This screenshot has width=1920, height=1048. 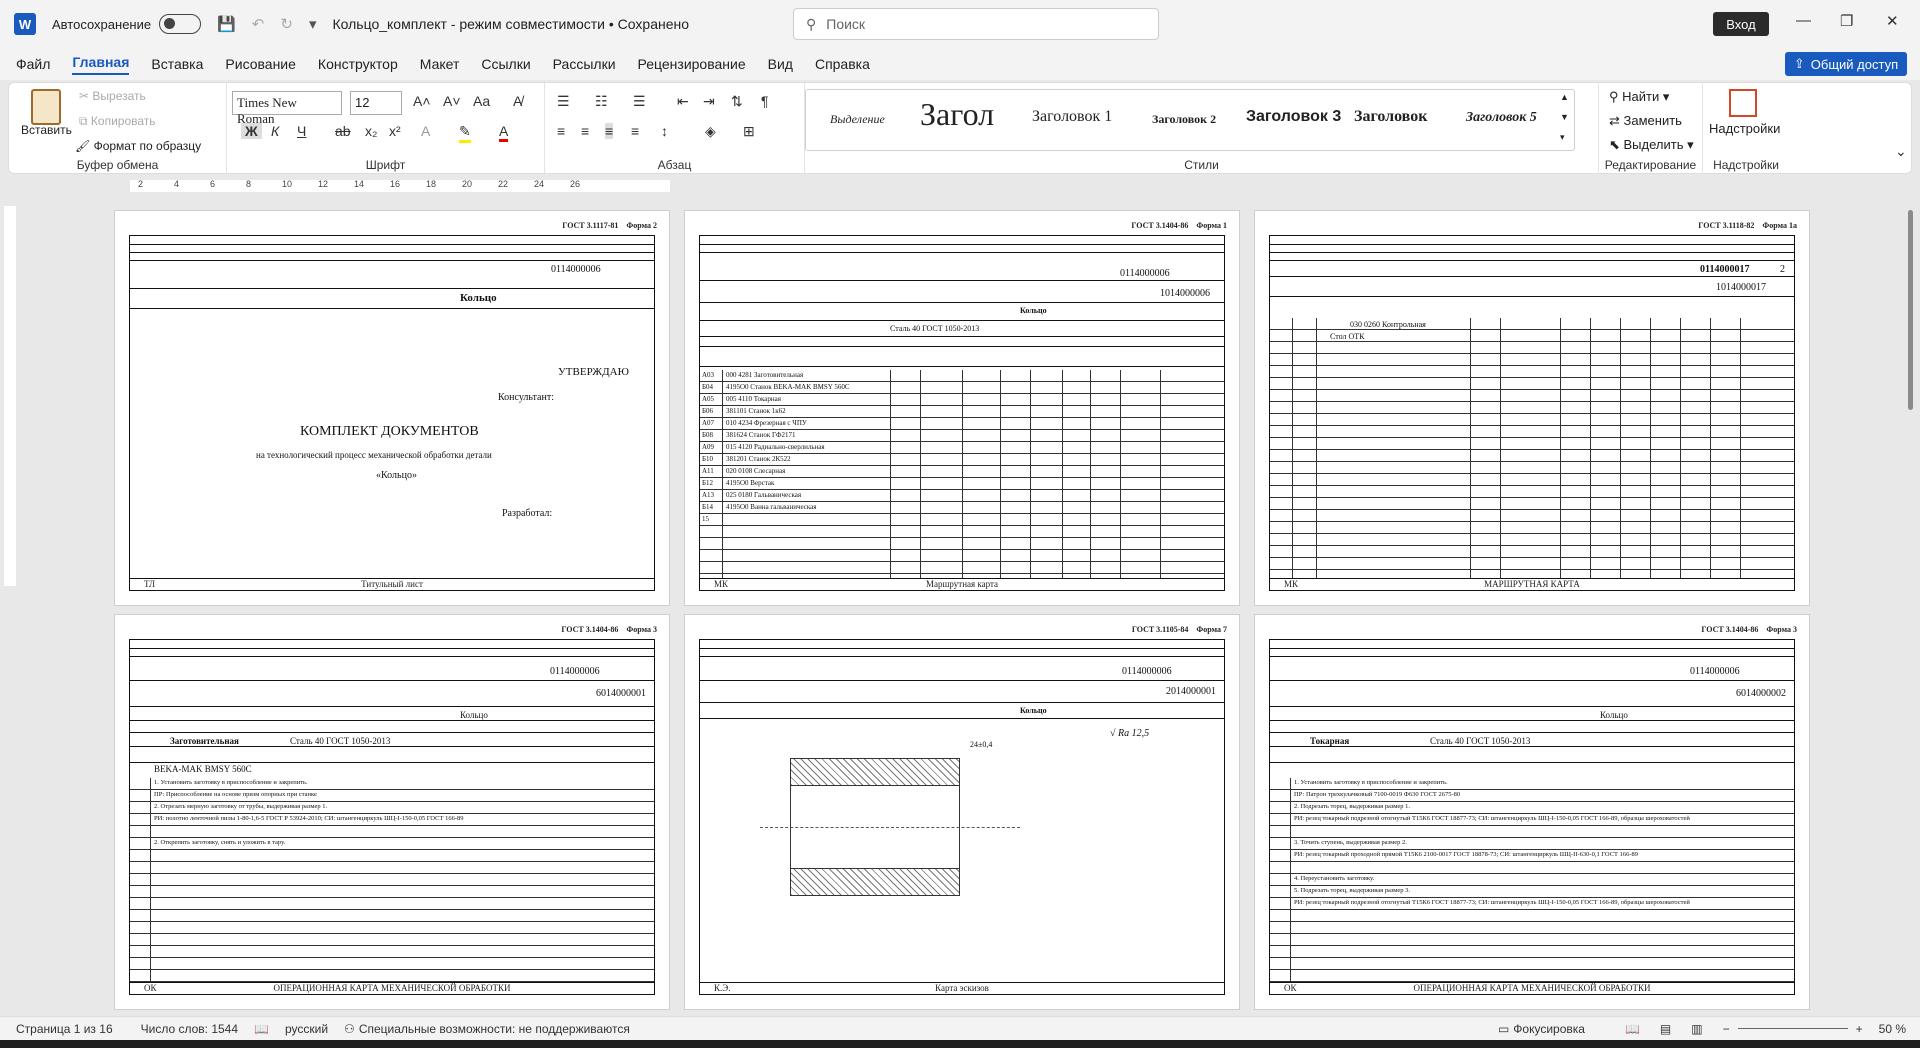 I want to click on save-icon: 💾, so click(x=226, y=24).